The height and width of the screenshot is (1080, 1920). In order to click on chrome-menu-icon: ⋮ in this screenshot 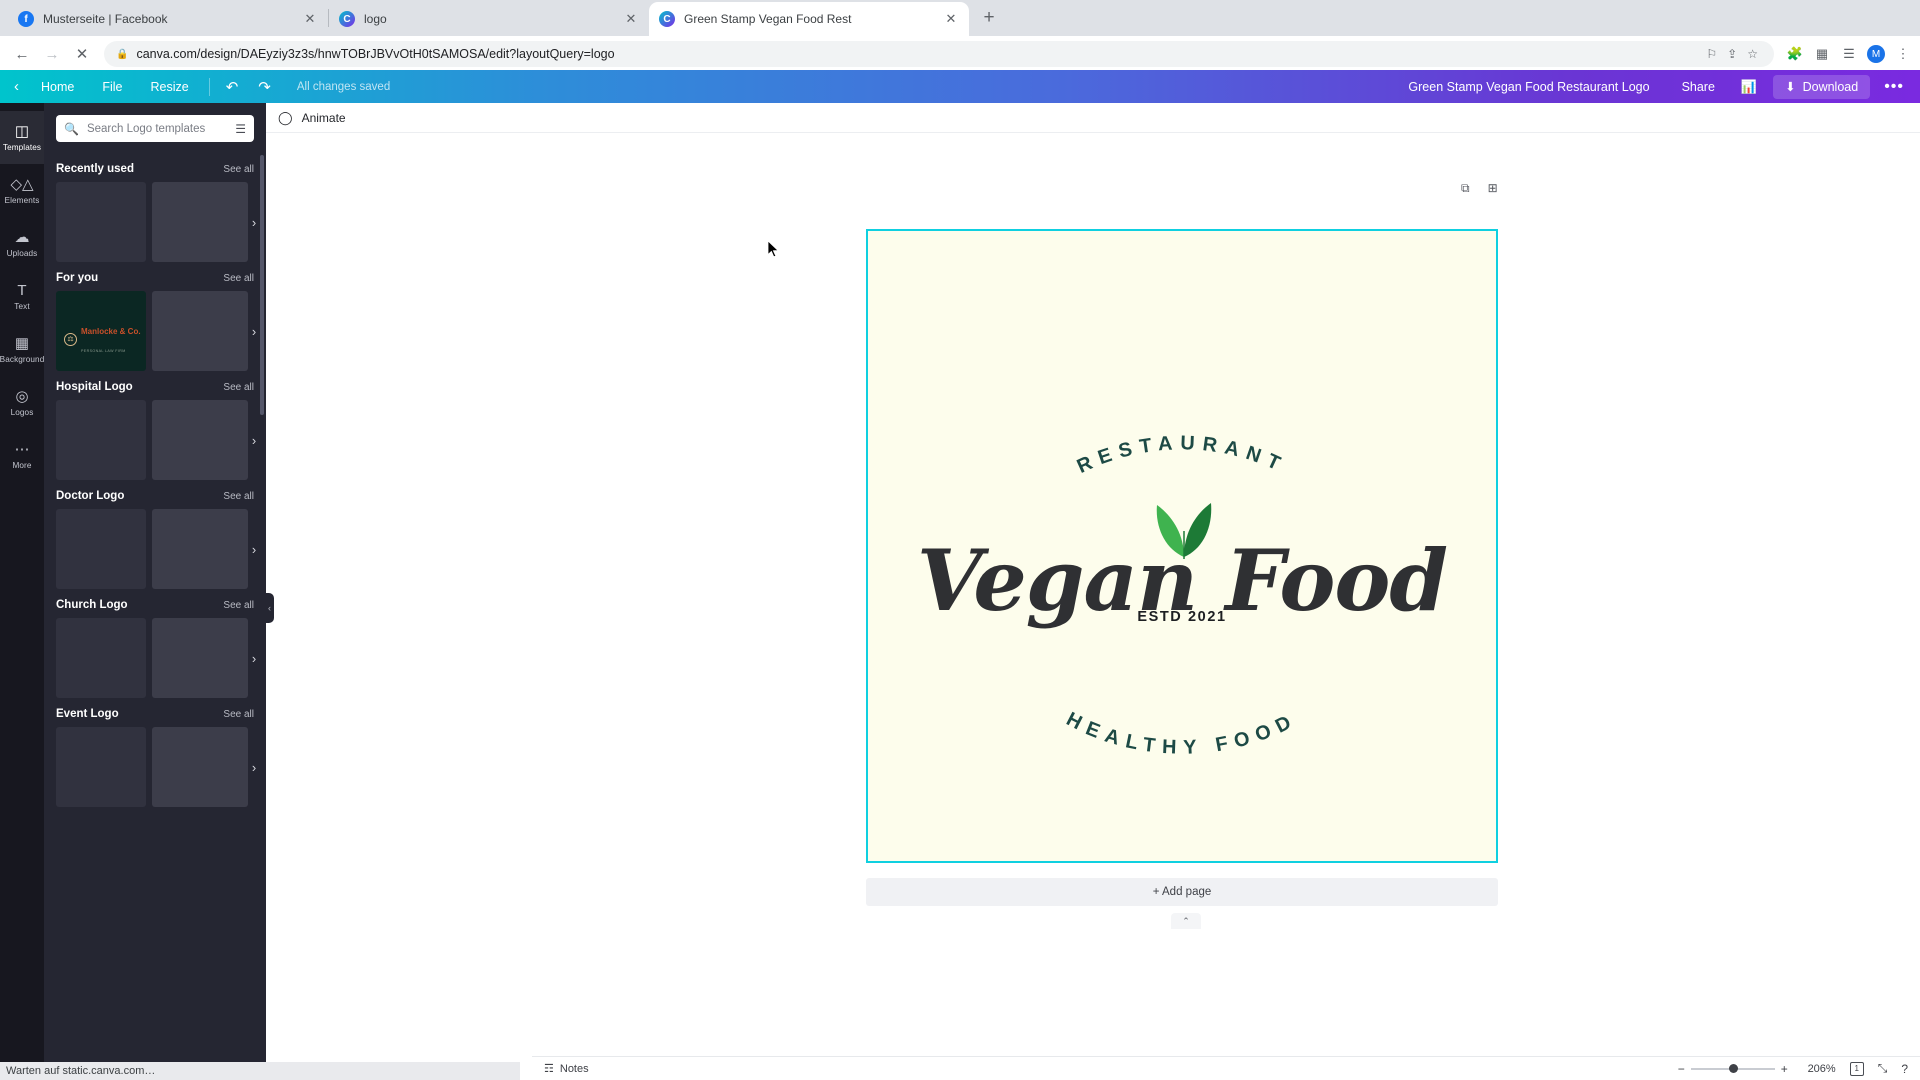, I will do `click(1903, 54)`.